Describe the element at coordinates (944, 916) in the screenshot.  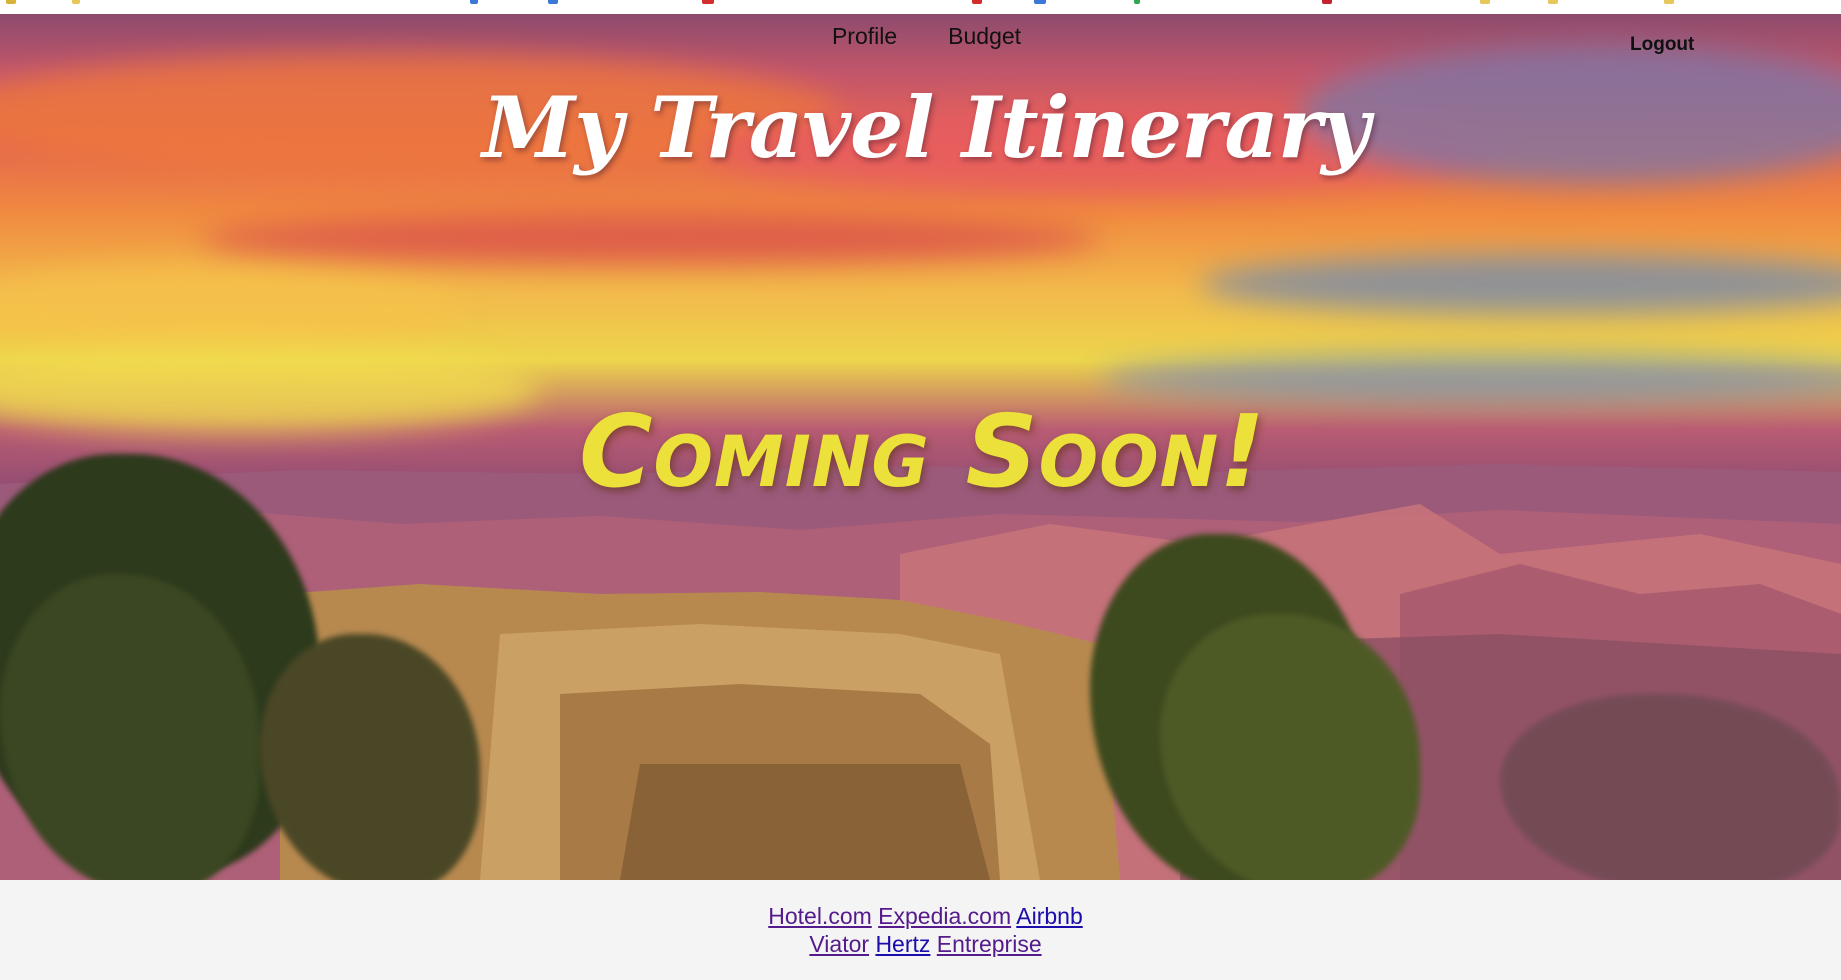
I see `link-expedia-com: Expedia.com` at that location.